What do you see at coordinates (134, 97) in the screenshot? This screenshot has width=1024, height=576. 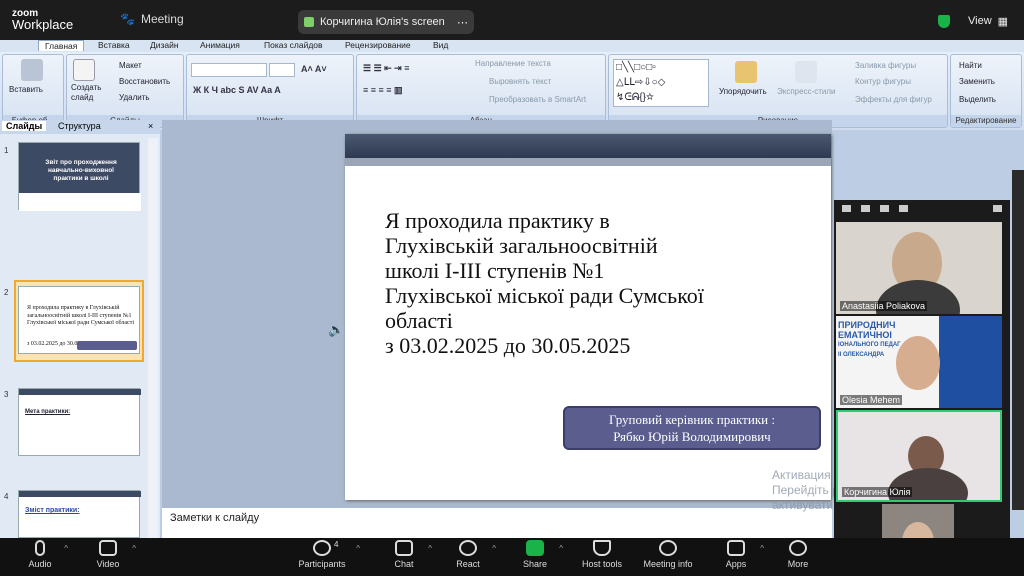 I see `delete-button: Удалить` at bounding box center [134, 97].